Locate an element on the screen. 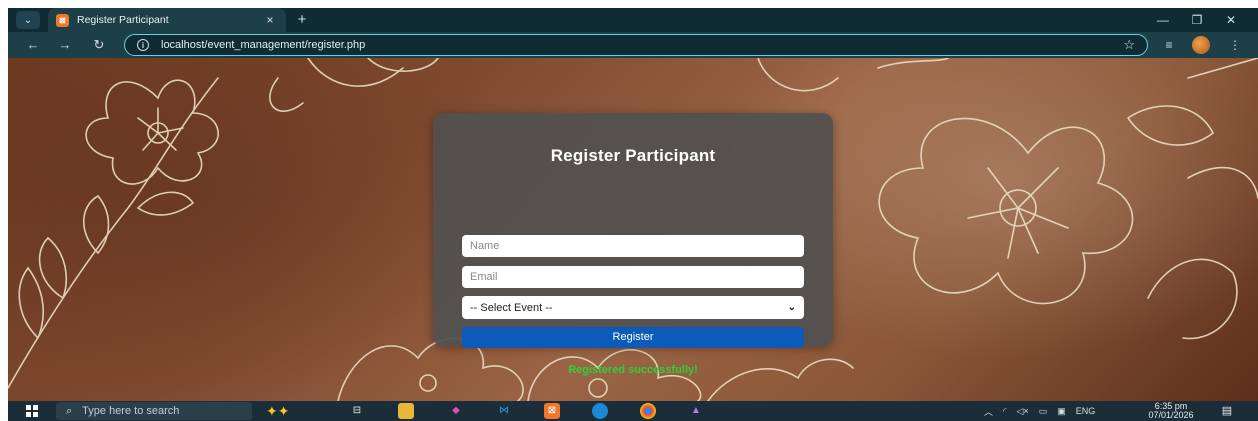 The image size is (1258, 421). battery-icon: ▭ is located at coordinates (1043, 411).